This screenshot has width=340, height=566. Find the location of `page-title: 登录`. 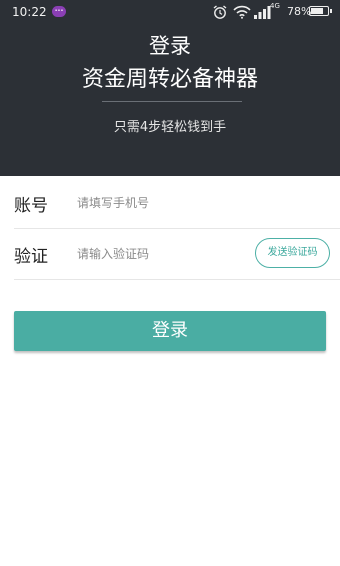

page-title: 登录 is located at coordinates (170, 46).